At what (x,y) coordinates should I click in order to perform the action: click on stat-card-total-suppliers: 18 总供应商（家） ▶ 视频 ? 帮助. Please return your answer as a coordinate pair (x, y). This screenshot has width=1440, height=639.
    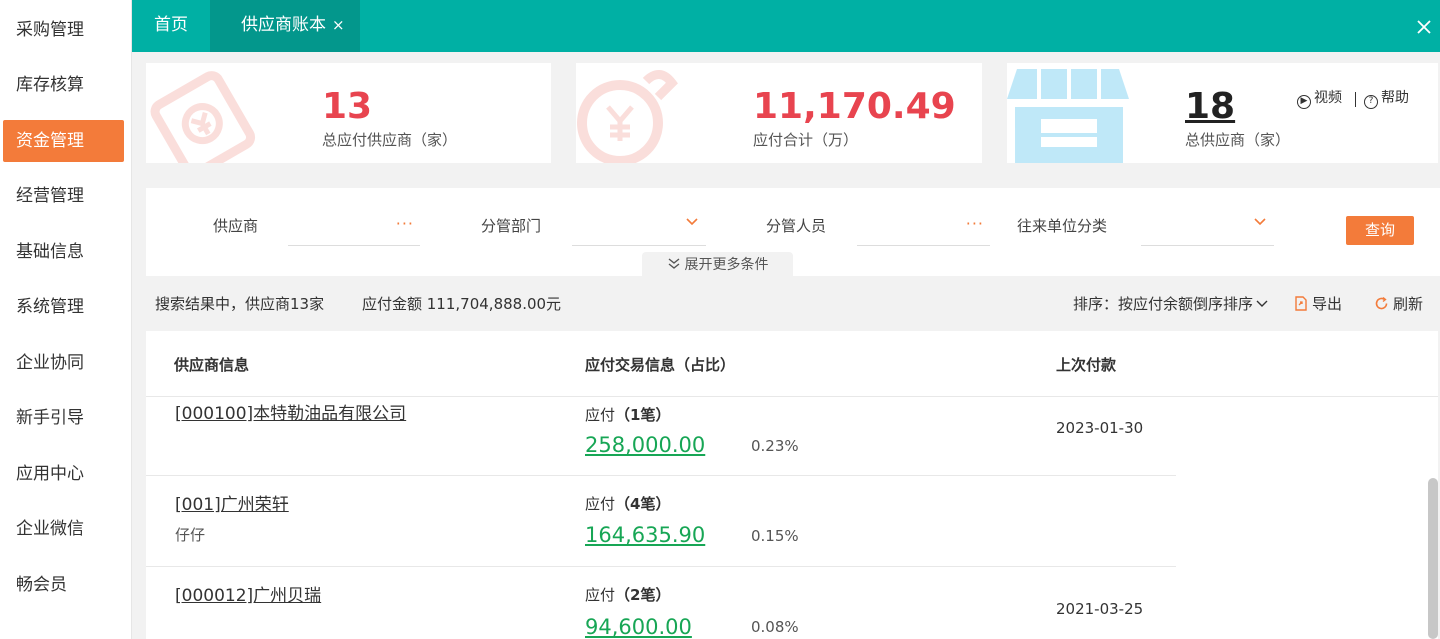
    Looking at the image, I should click on (1222, 113).